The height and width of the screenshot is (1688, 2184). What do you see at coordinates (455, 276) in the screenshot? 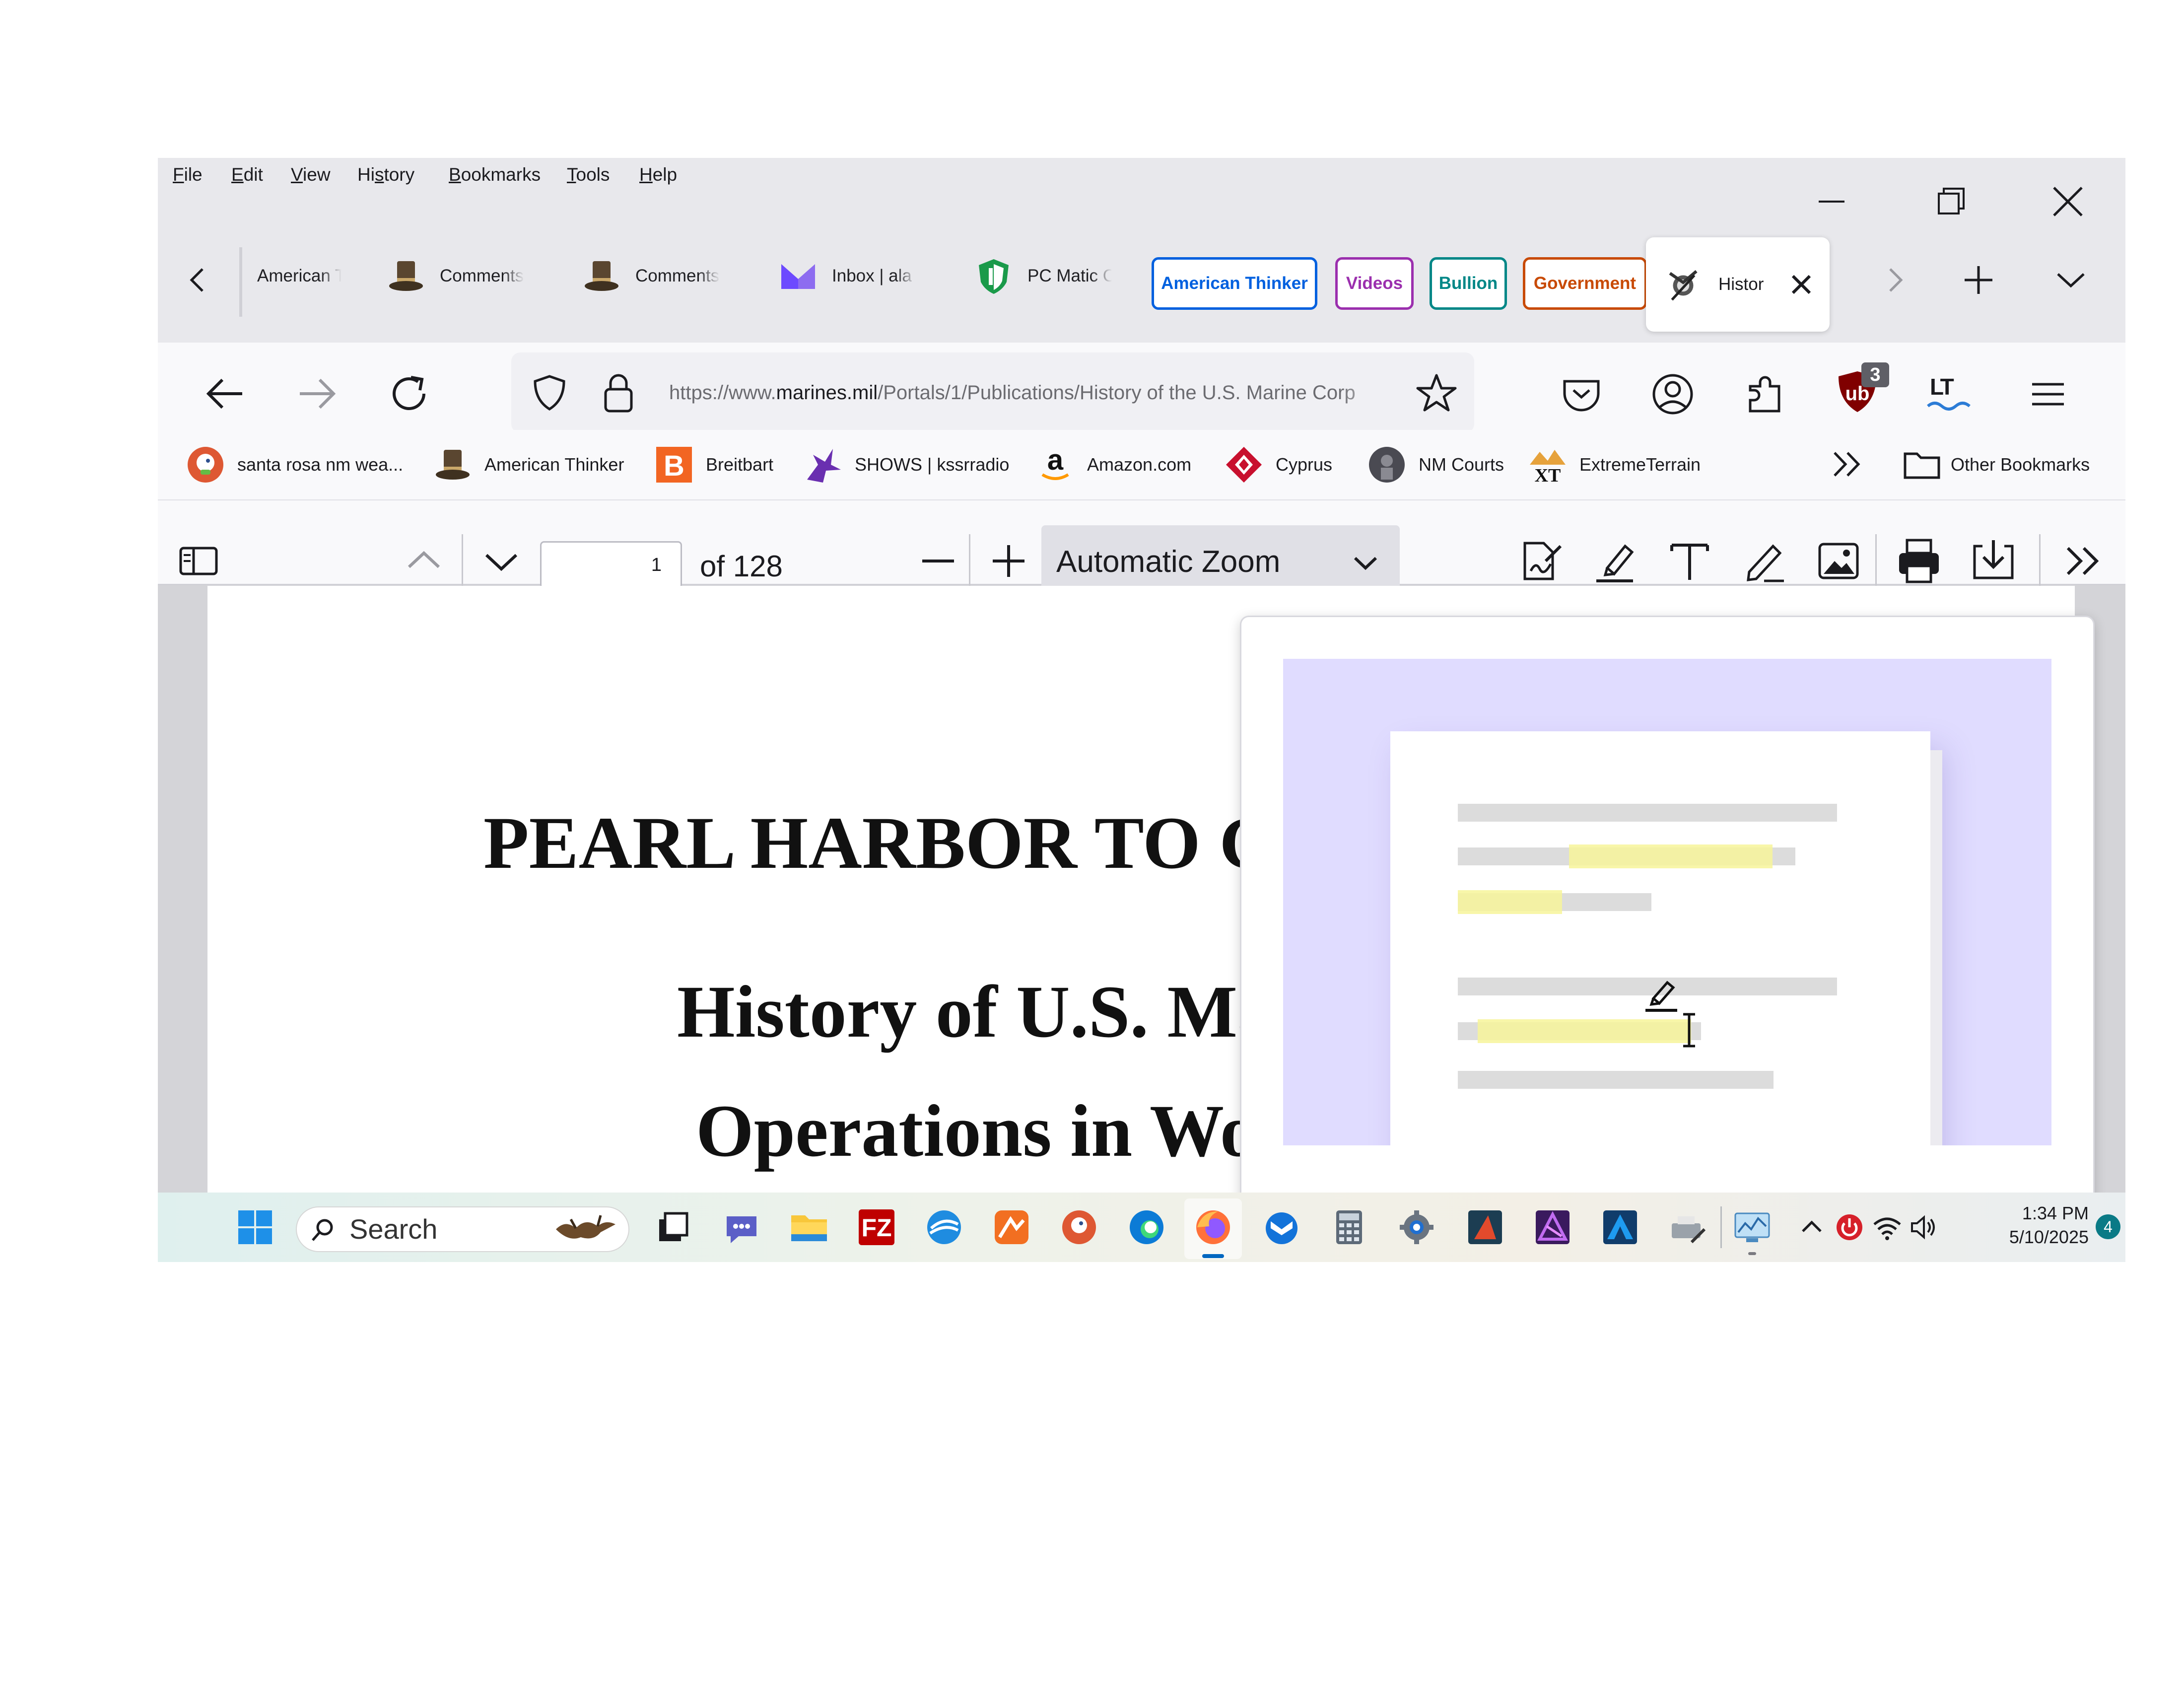
I see `tab-comments-1: Comments` at bounding box center [455, 276].